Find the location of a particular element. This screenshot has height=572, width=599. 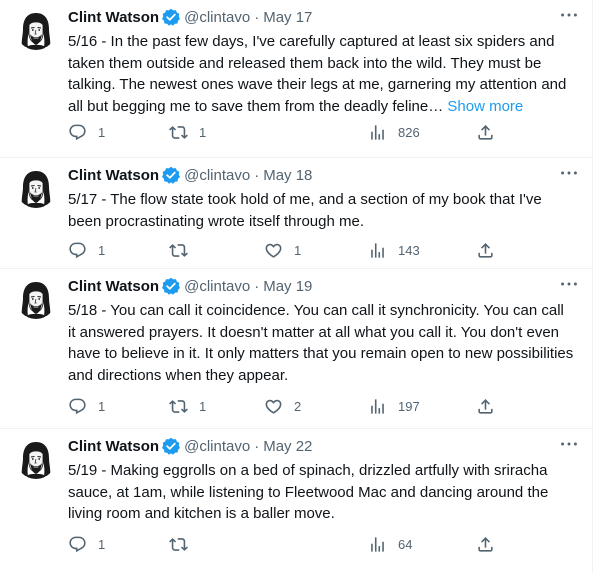

views-button: 143 is located at coordinates (394, 250).